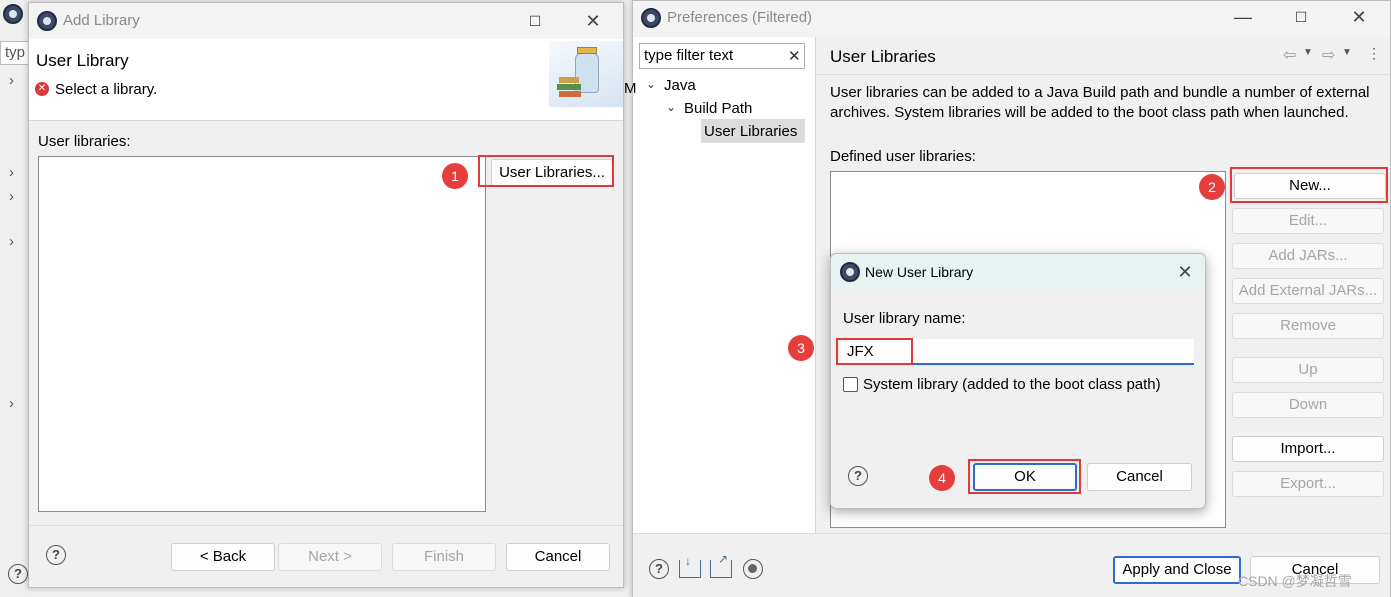 The height and width of the screenshot is (597, 1391). I want to click on tree-item-user-libraries-label: User Libraries, so click(751, 131).